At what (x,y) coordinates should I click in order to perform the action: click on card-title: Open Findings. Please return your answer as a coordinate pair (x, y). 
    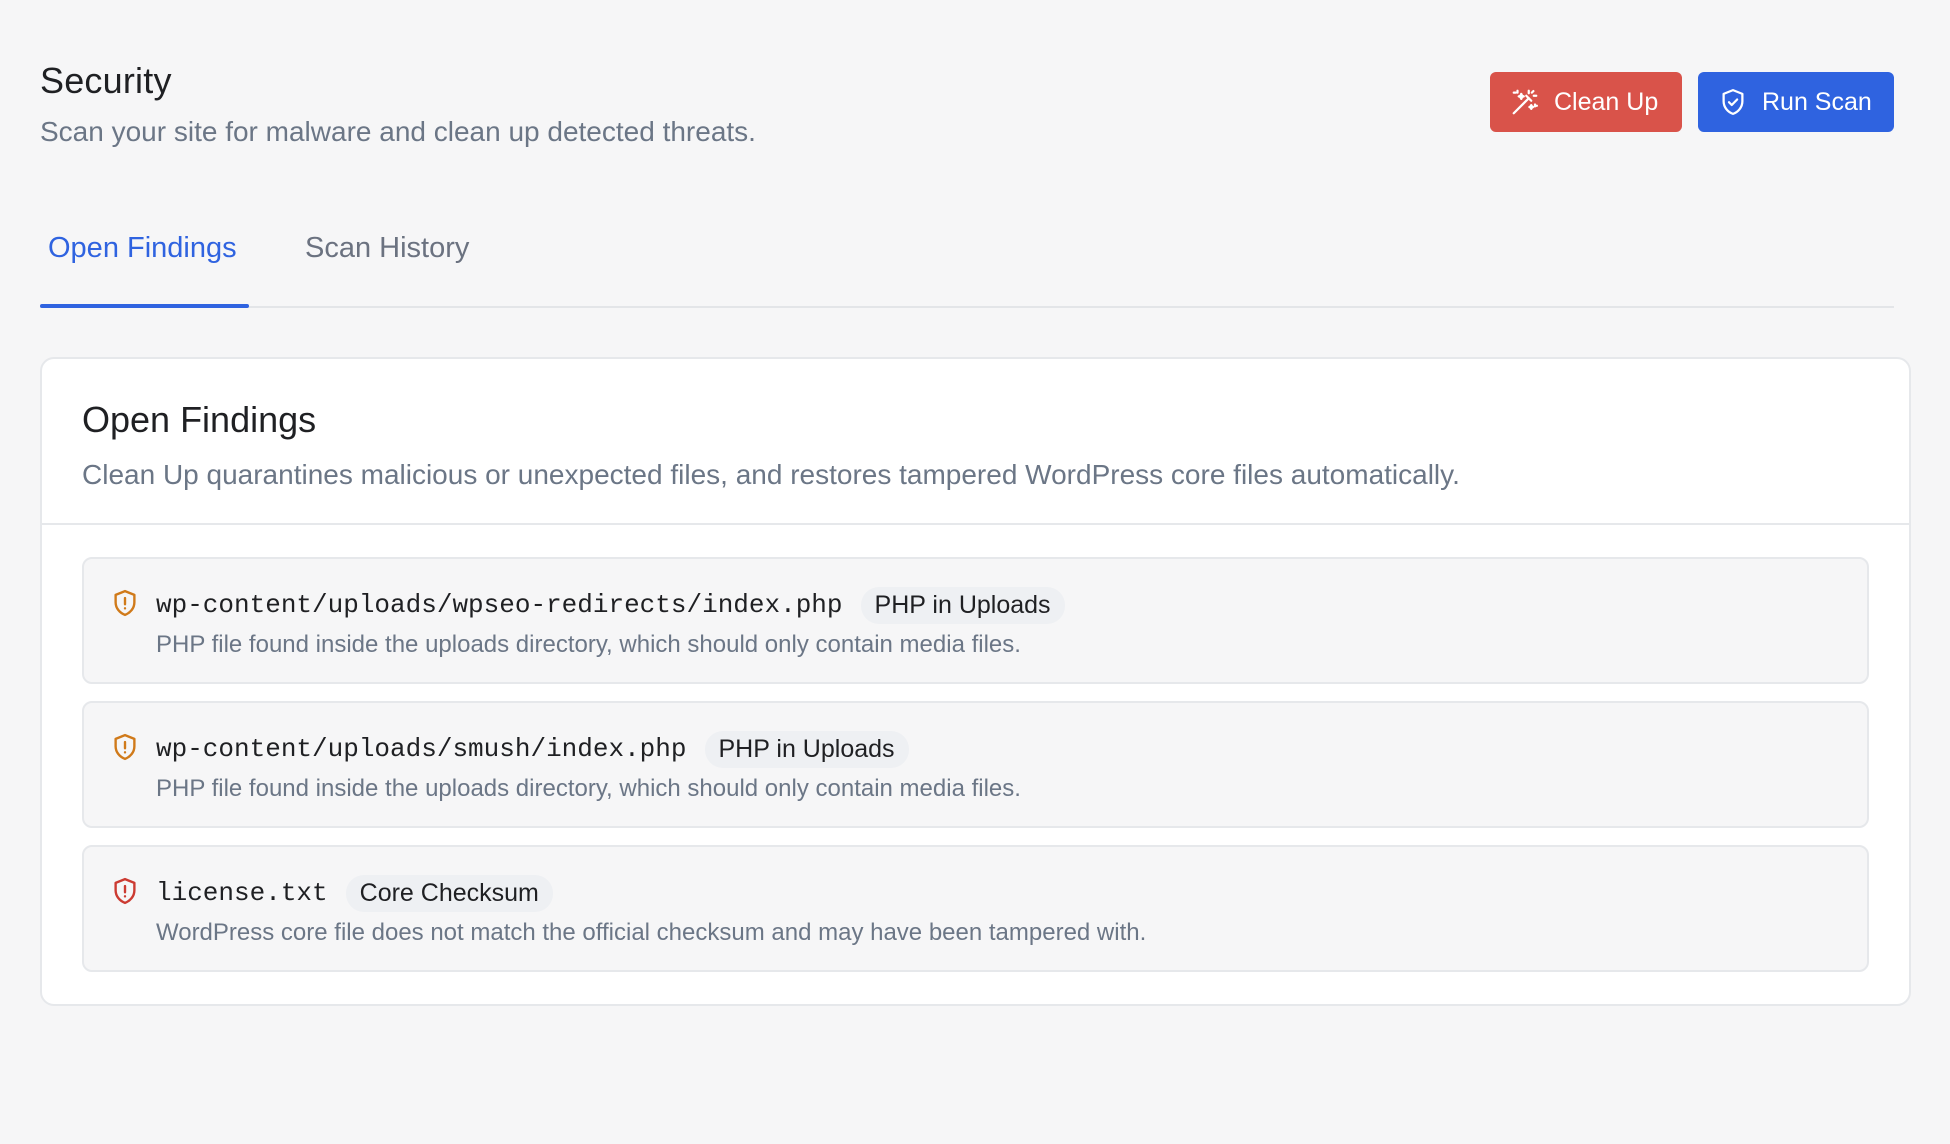
    Looking at the image, I should click on (199, 419).